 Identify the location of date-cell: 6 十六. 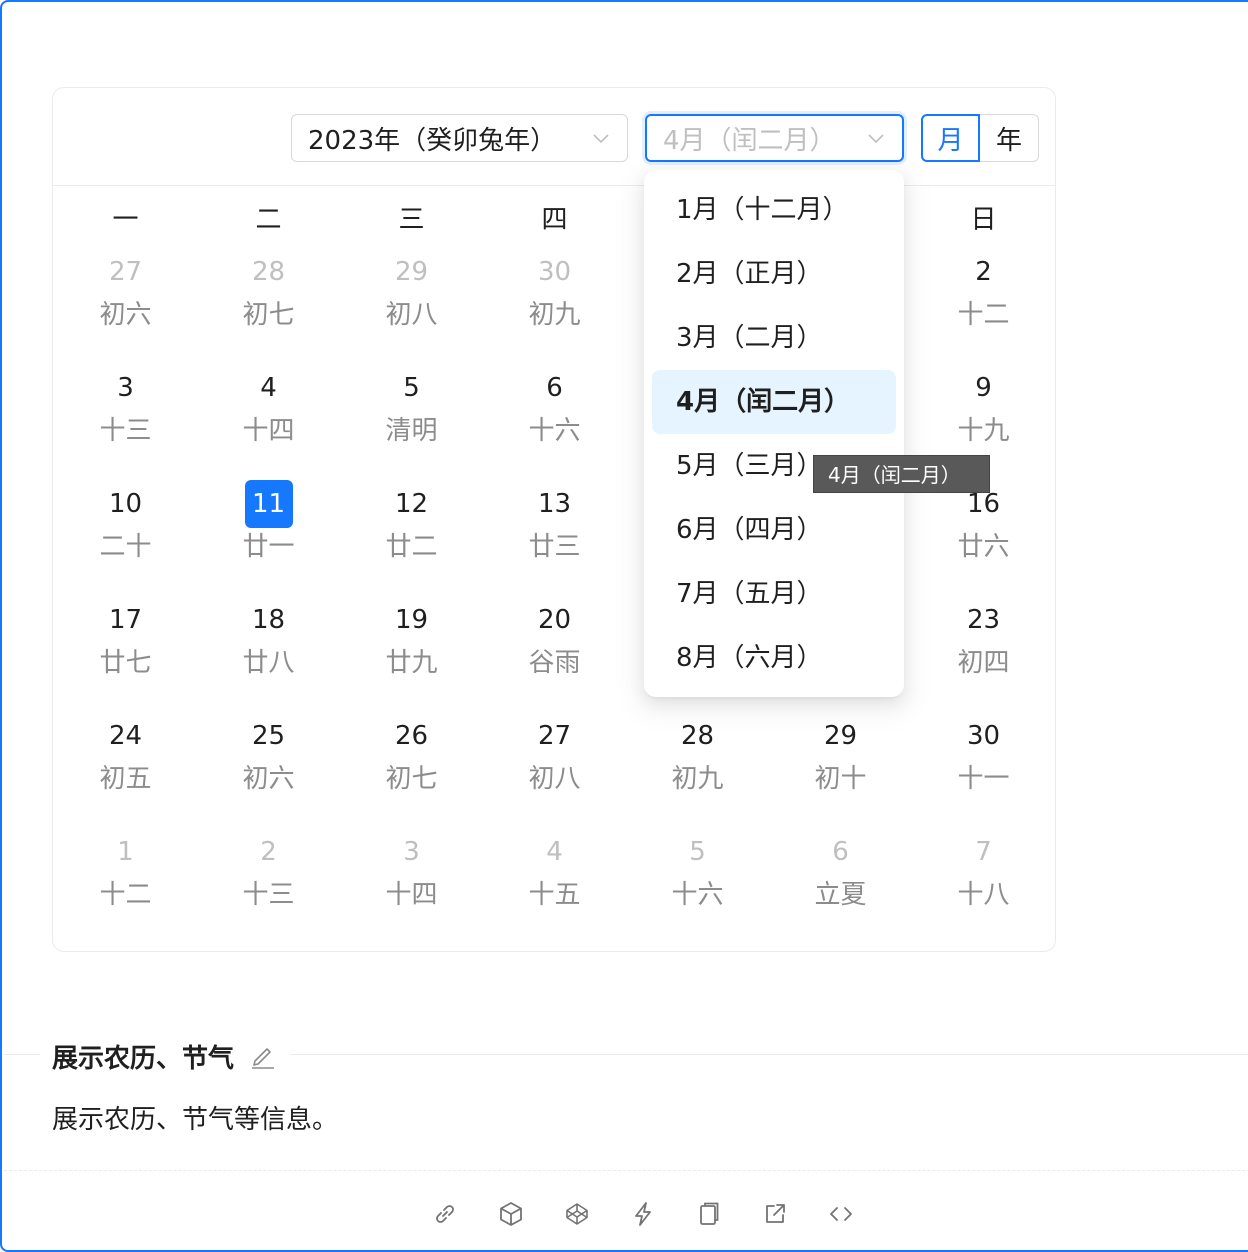
(554, 422).